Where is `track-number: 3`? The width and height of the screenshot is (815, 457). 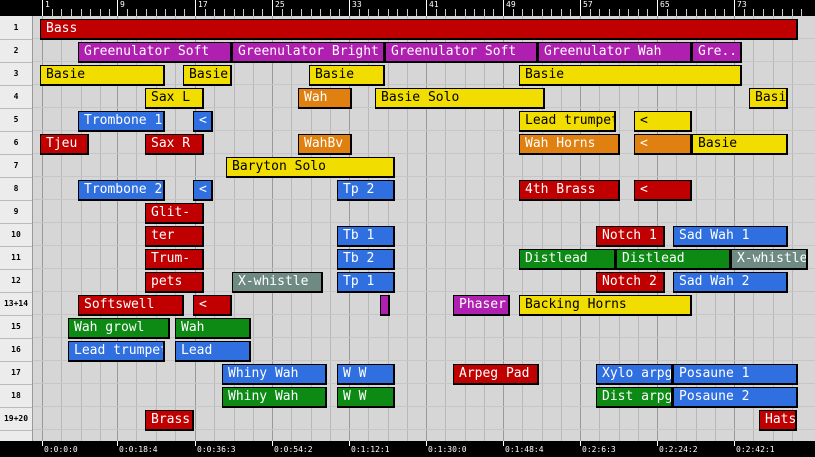
track-number: 3 is located at coordinates (16, 74).